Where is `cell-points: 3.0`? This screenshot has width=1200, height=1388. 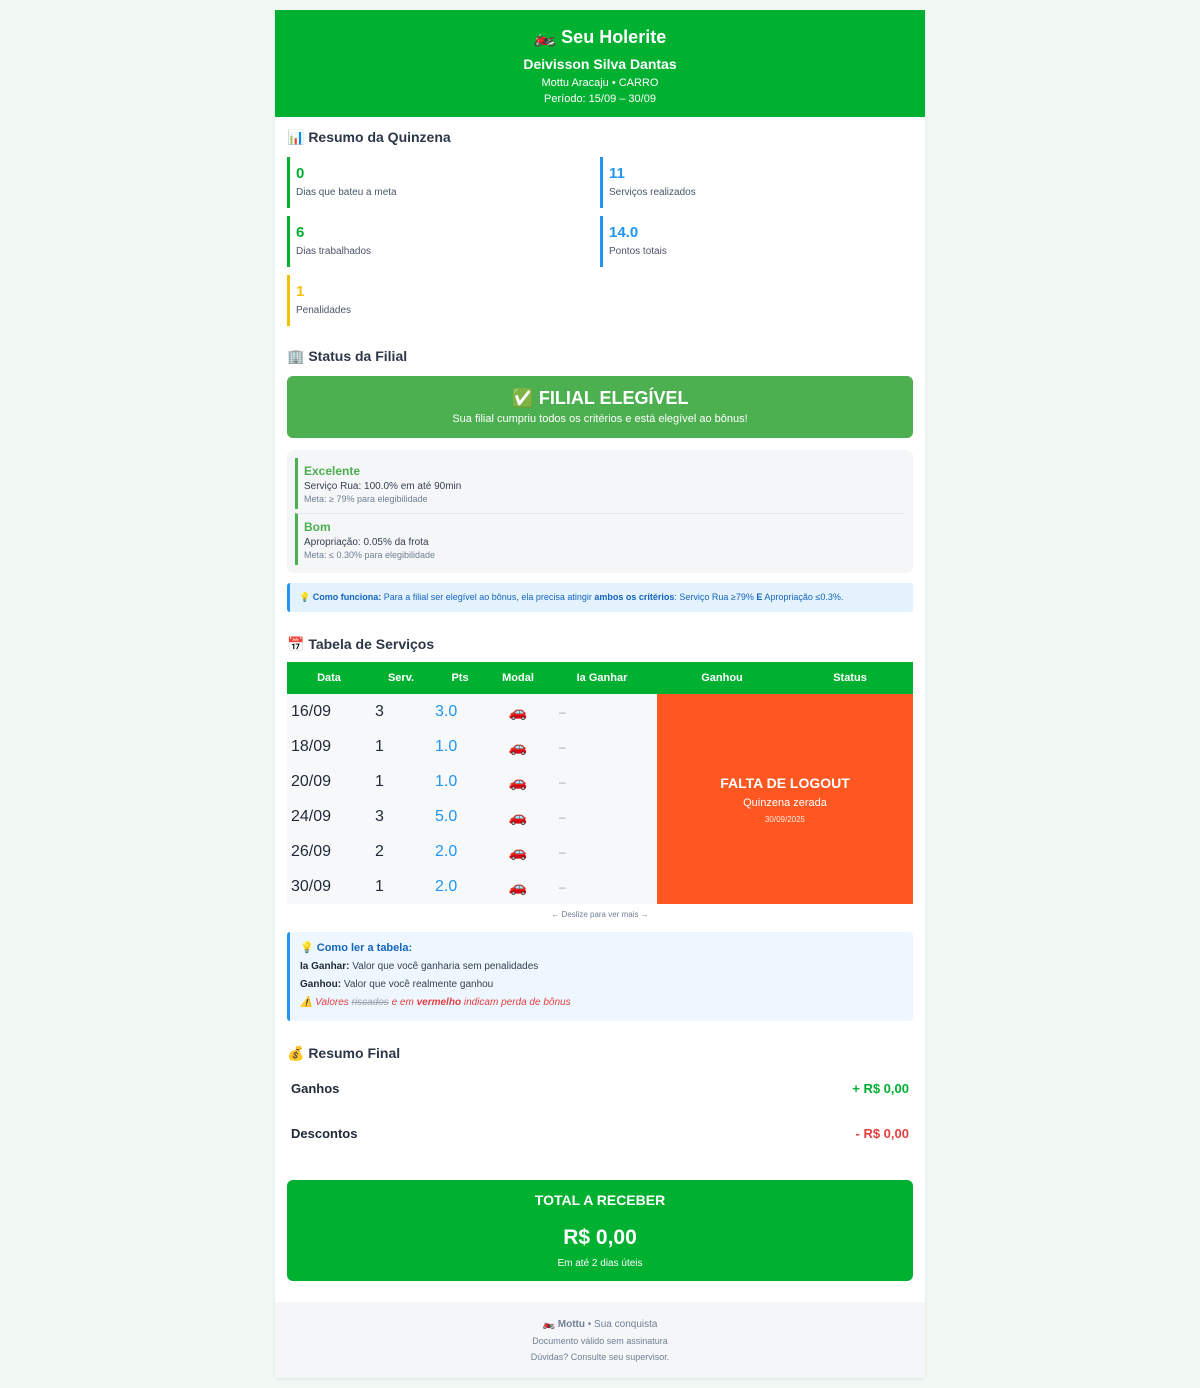 cell-points: 3.0 is located at coordinates (460, 711).